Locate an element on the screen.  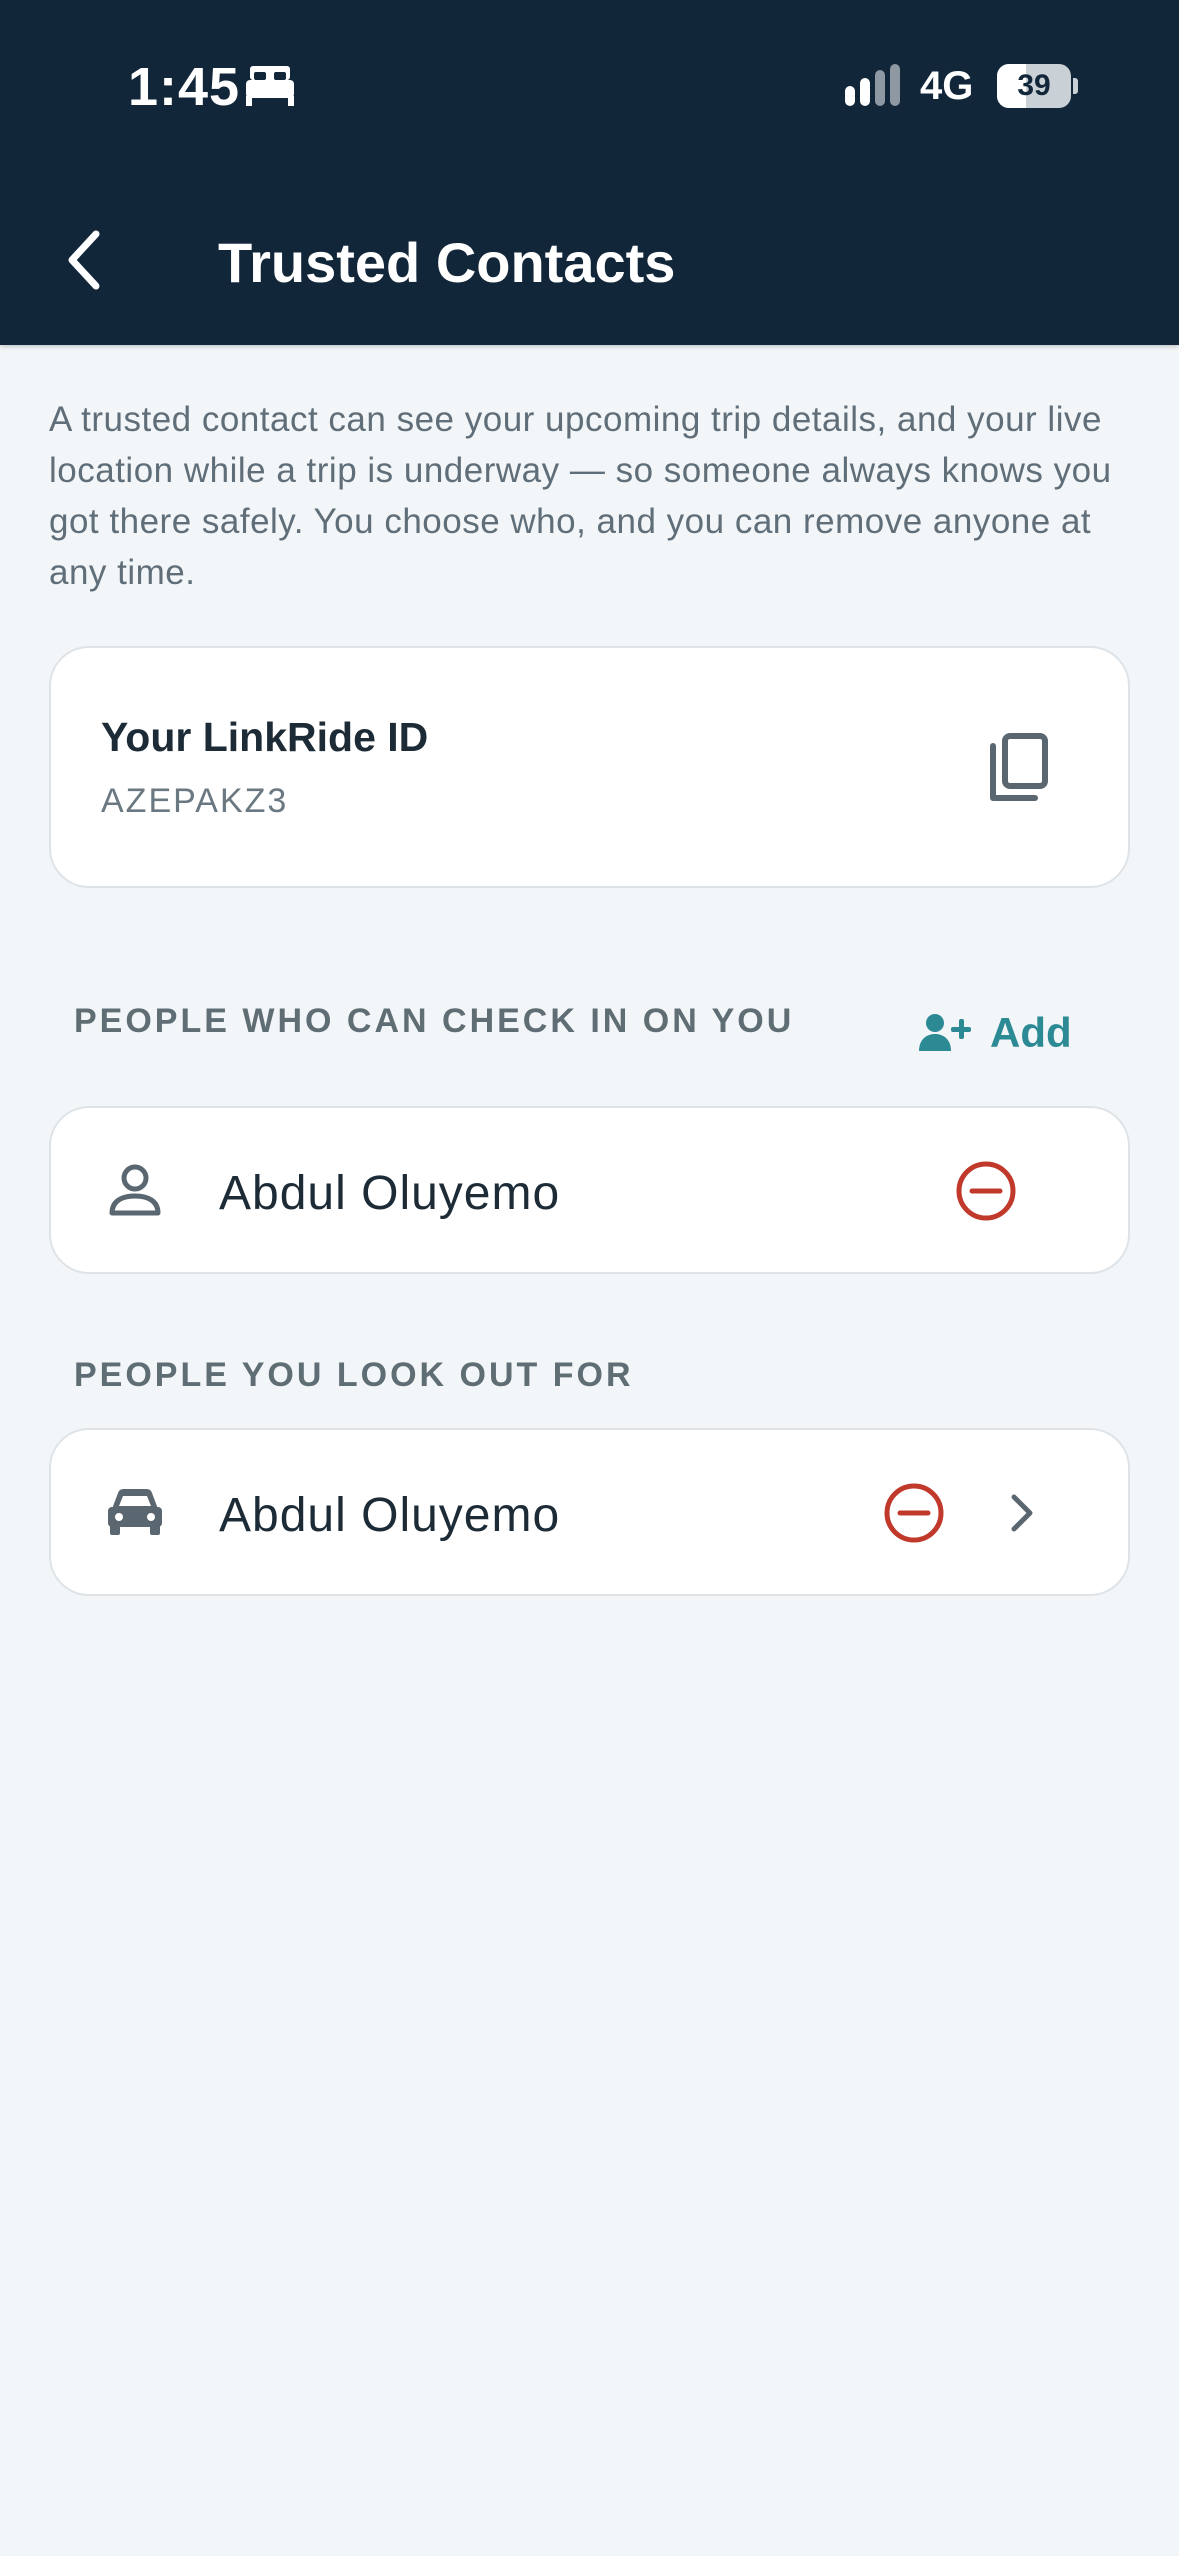
back-button is located at coordinates (84, 260).